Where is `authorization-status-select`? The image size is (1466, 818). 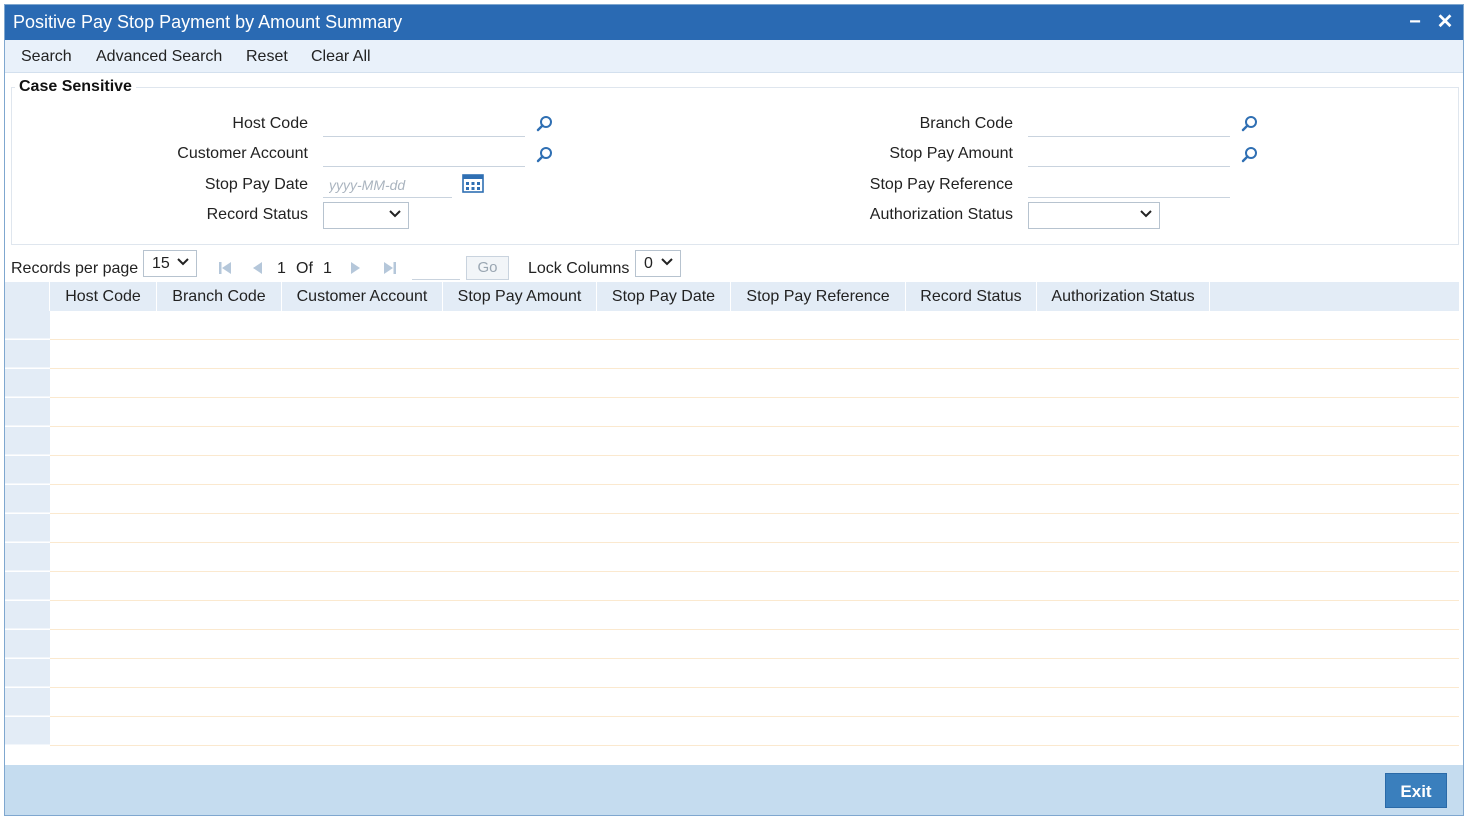 authorization-status-select is located at coordinates (1094, 215).